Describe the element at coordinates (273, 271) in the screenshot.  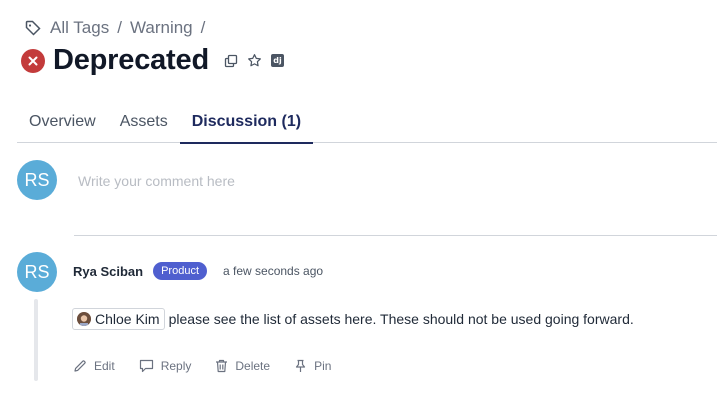
I see `comment-timestamp: a few seconds ago` at that location.